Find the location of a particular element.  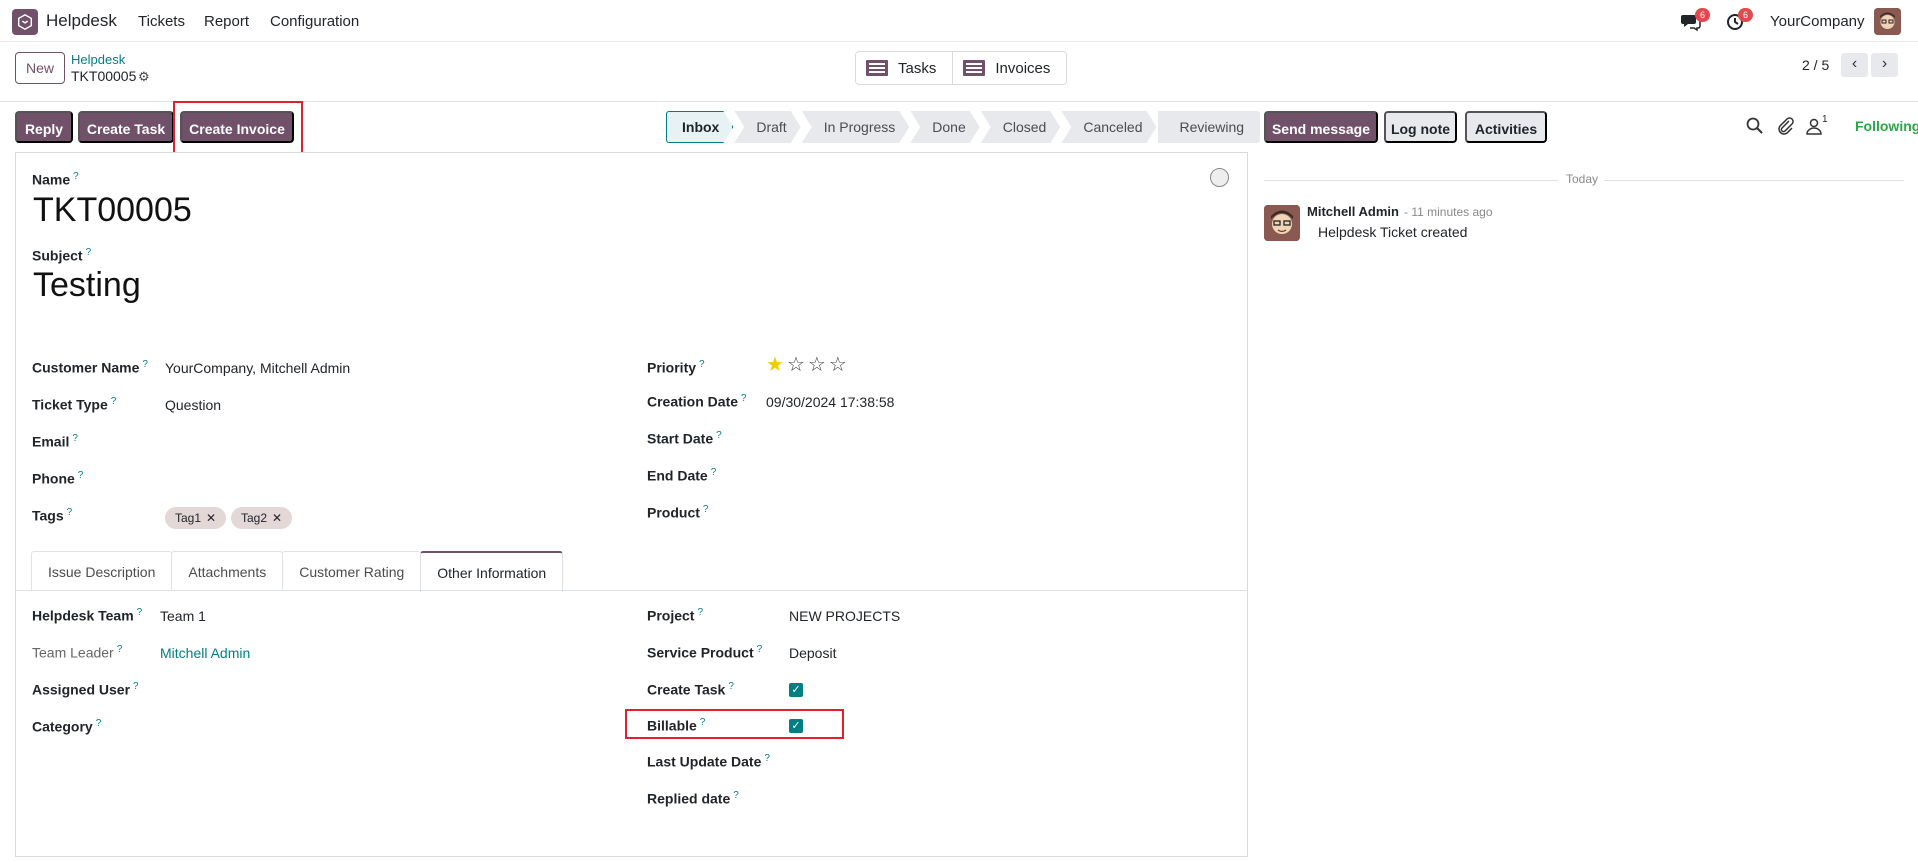

email-field is located at coordinates (390, 443).